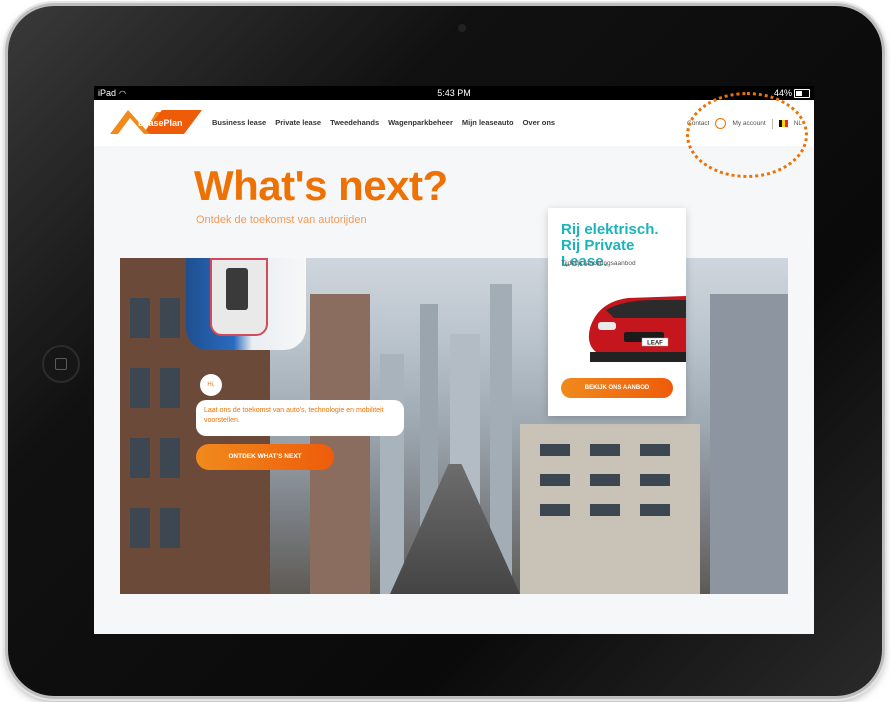 This screenshot has height=702, width=890. I want to click on nav-wagenparkbeheer: Wagenparkbeheer, so click(420, 122).